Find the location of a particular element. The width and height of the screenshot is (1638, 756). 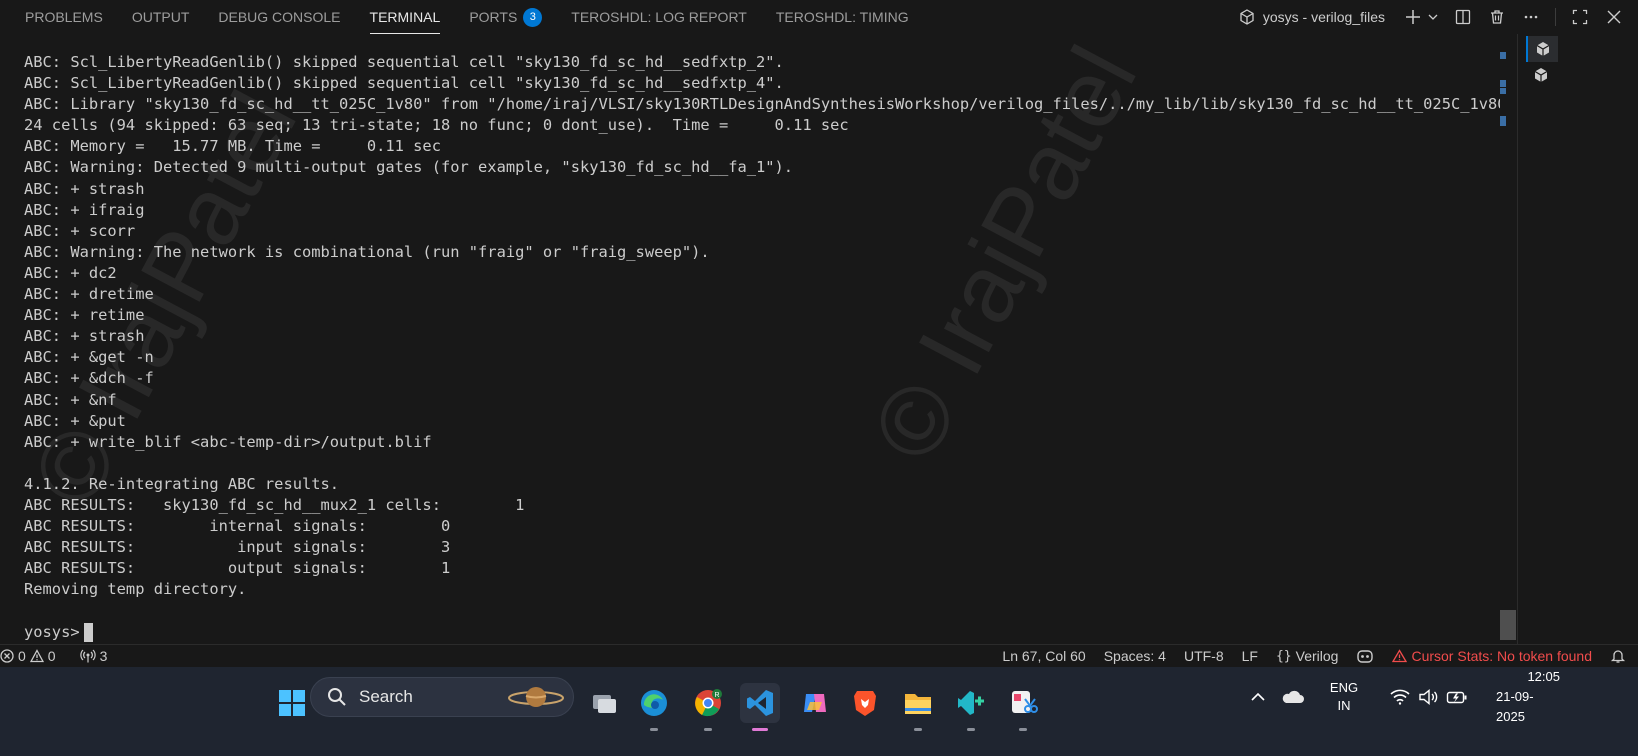

terminal-line: 4.1.2. Re-integrating ABC results. is located at coordinates (182, 483).